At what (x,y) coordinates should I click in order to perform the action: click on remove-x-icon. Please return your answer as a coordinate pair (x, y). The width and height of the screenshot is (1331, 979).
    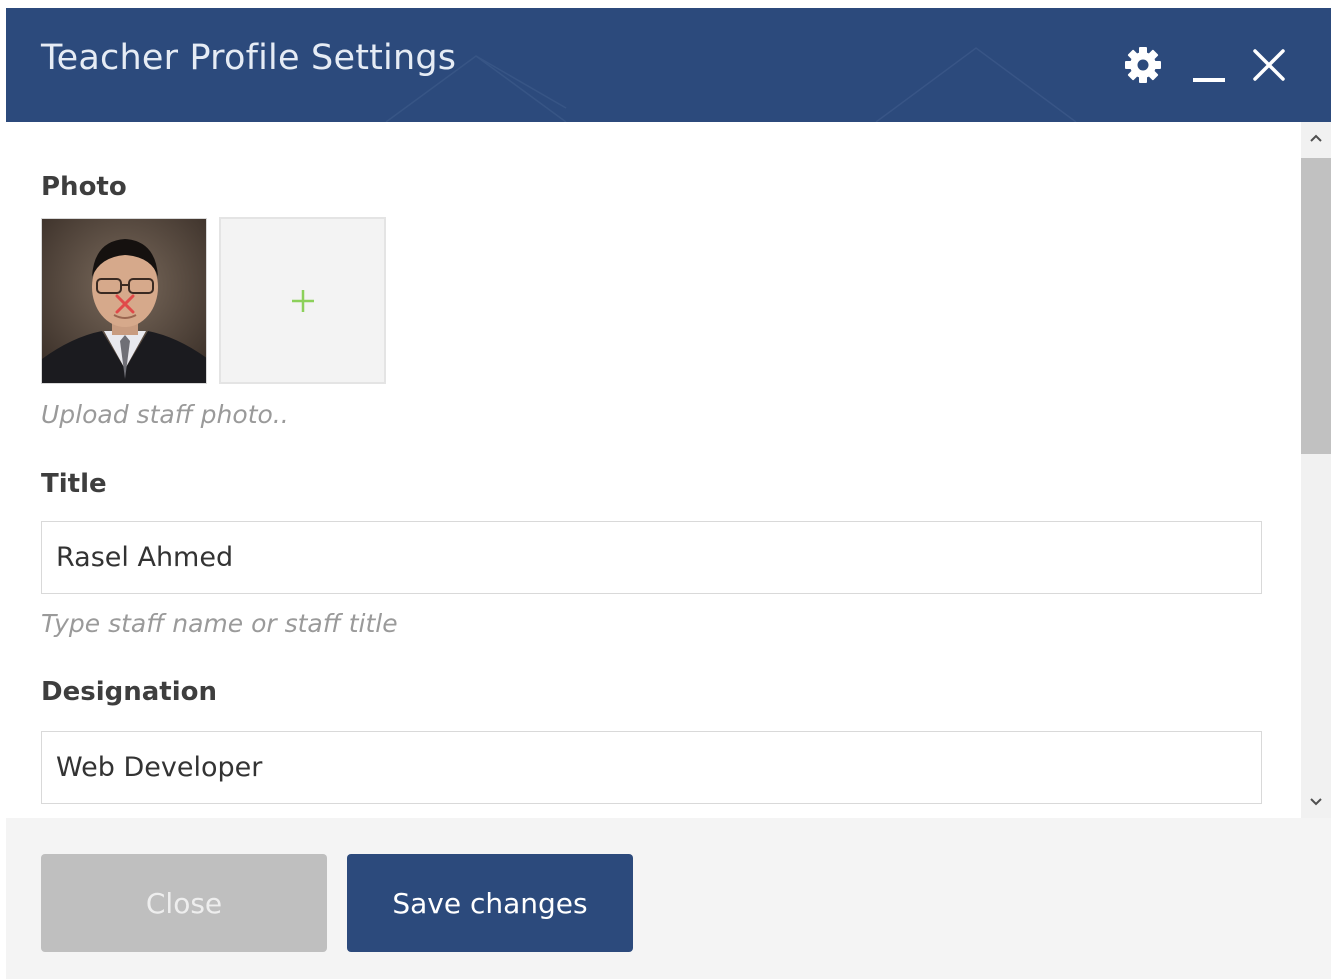
    Looking at the image, I should click on (125, 304).